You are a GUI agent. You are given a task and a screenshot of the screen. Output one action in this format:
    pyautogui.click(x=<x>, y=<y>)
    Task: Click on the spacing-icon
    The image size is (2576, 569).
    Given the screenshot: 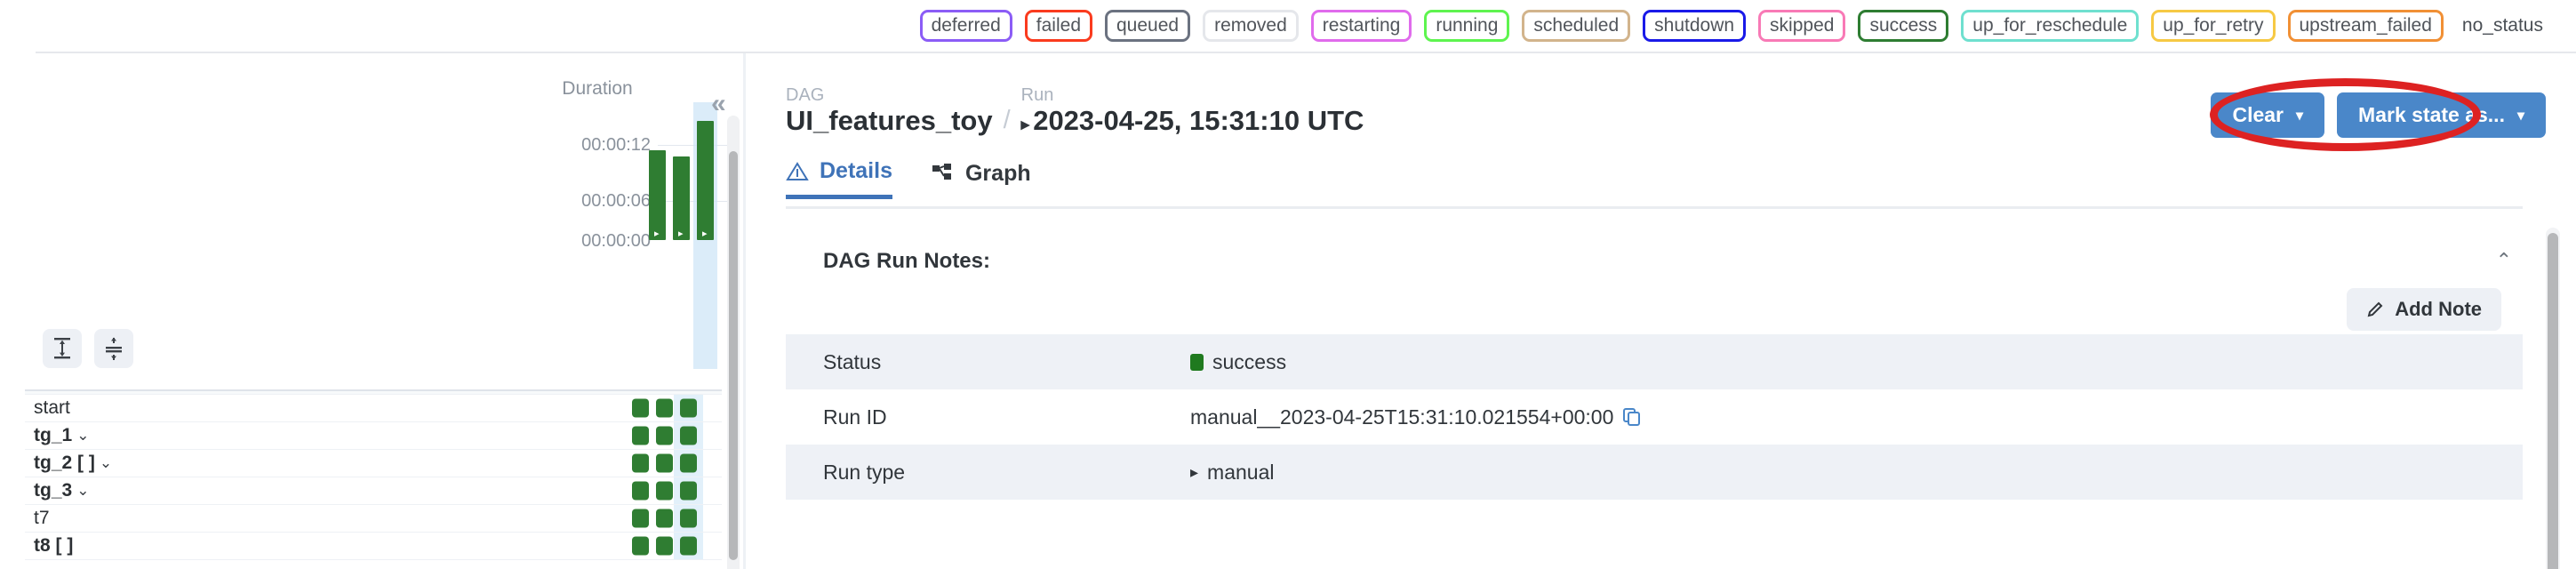 What is the action you would take?
    pyautogui.click(x=114, y=349)
    